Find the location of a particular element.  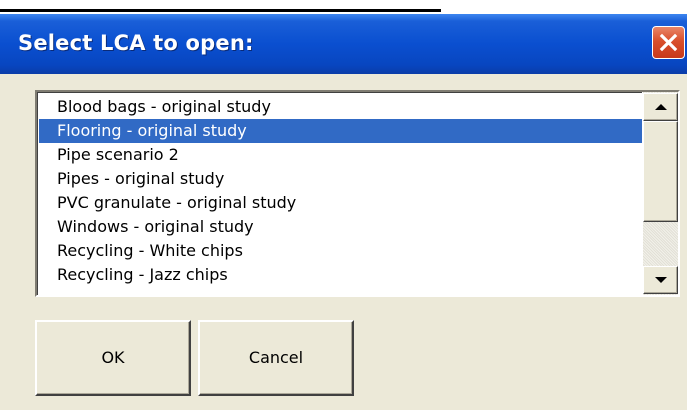

list-item: Blood bags - original study is located at coordinates (340, 107).